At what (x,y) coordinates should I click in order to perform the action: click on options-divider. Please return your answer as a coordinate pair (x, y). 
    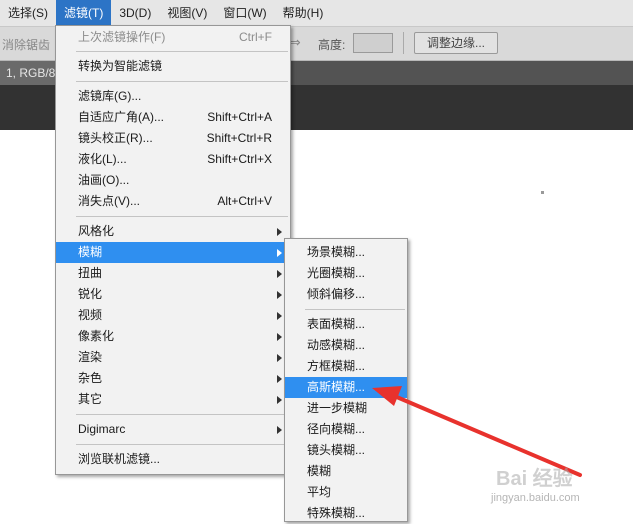
    Looking at the image, I should click on (403, 43).